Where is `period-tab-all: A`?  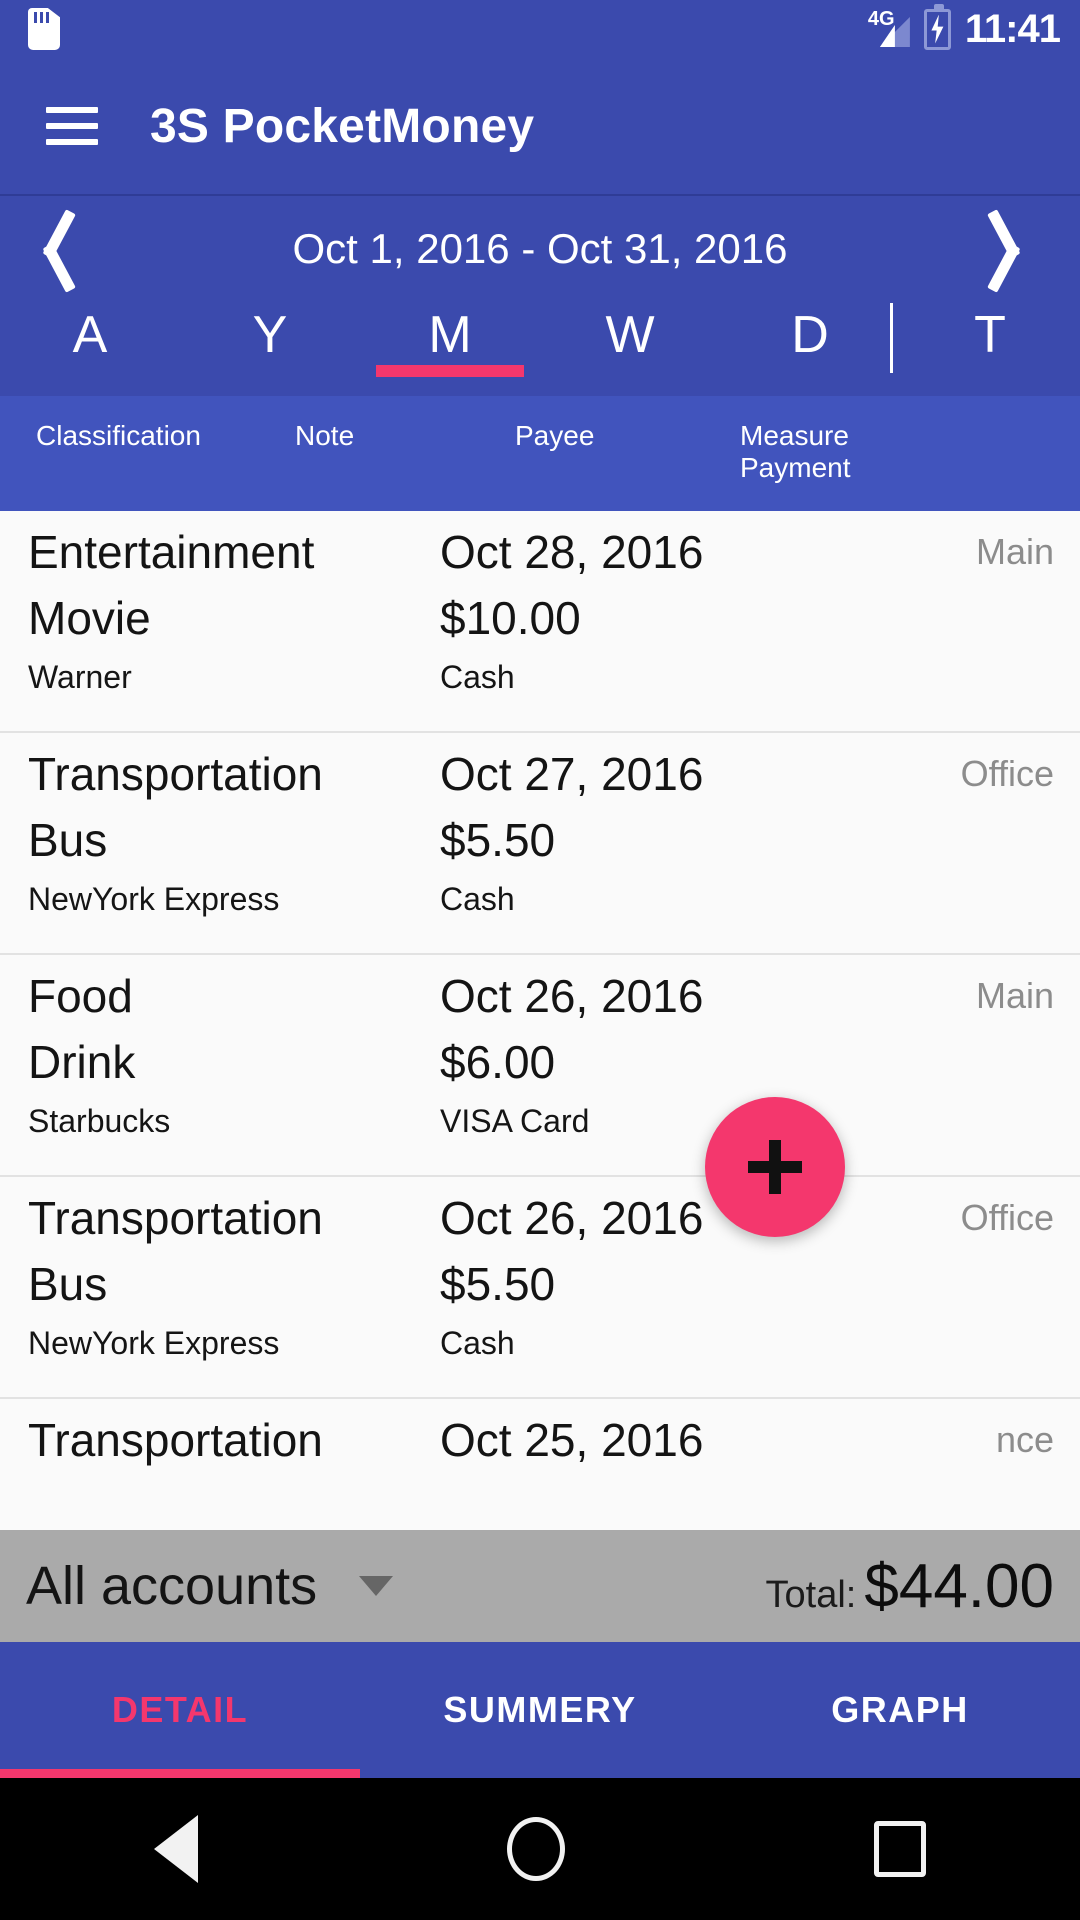 period-tab-all: A is located at coordinates (90, 333).